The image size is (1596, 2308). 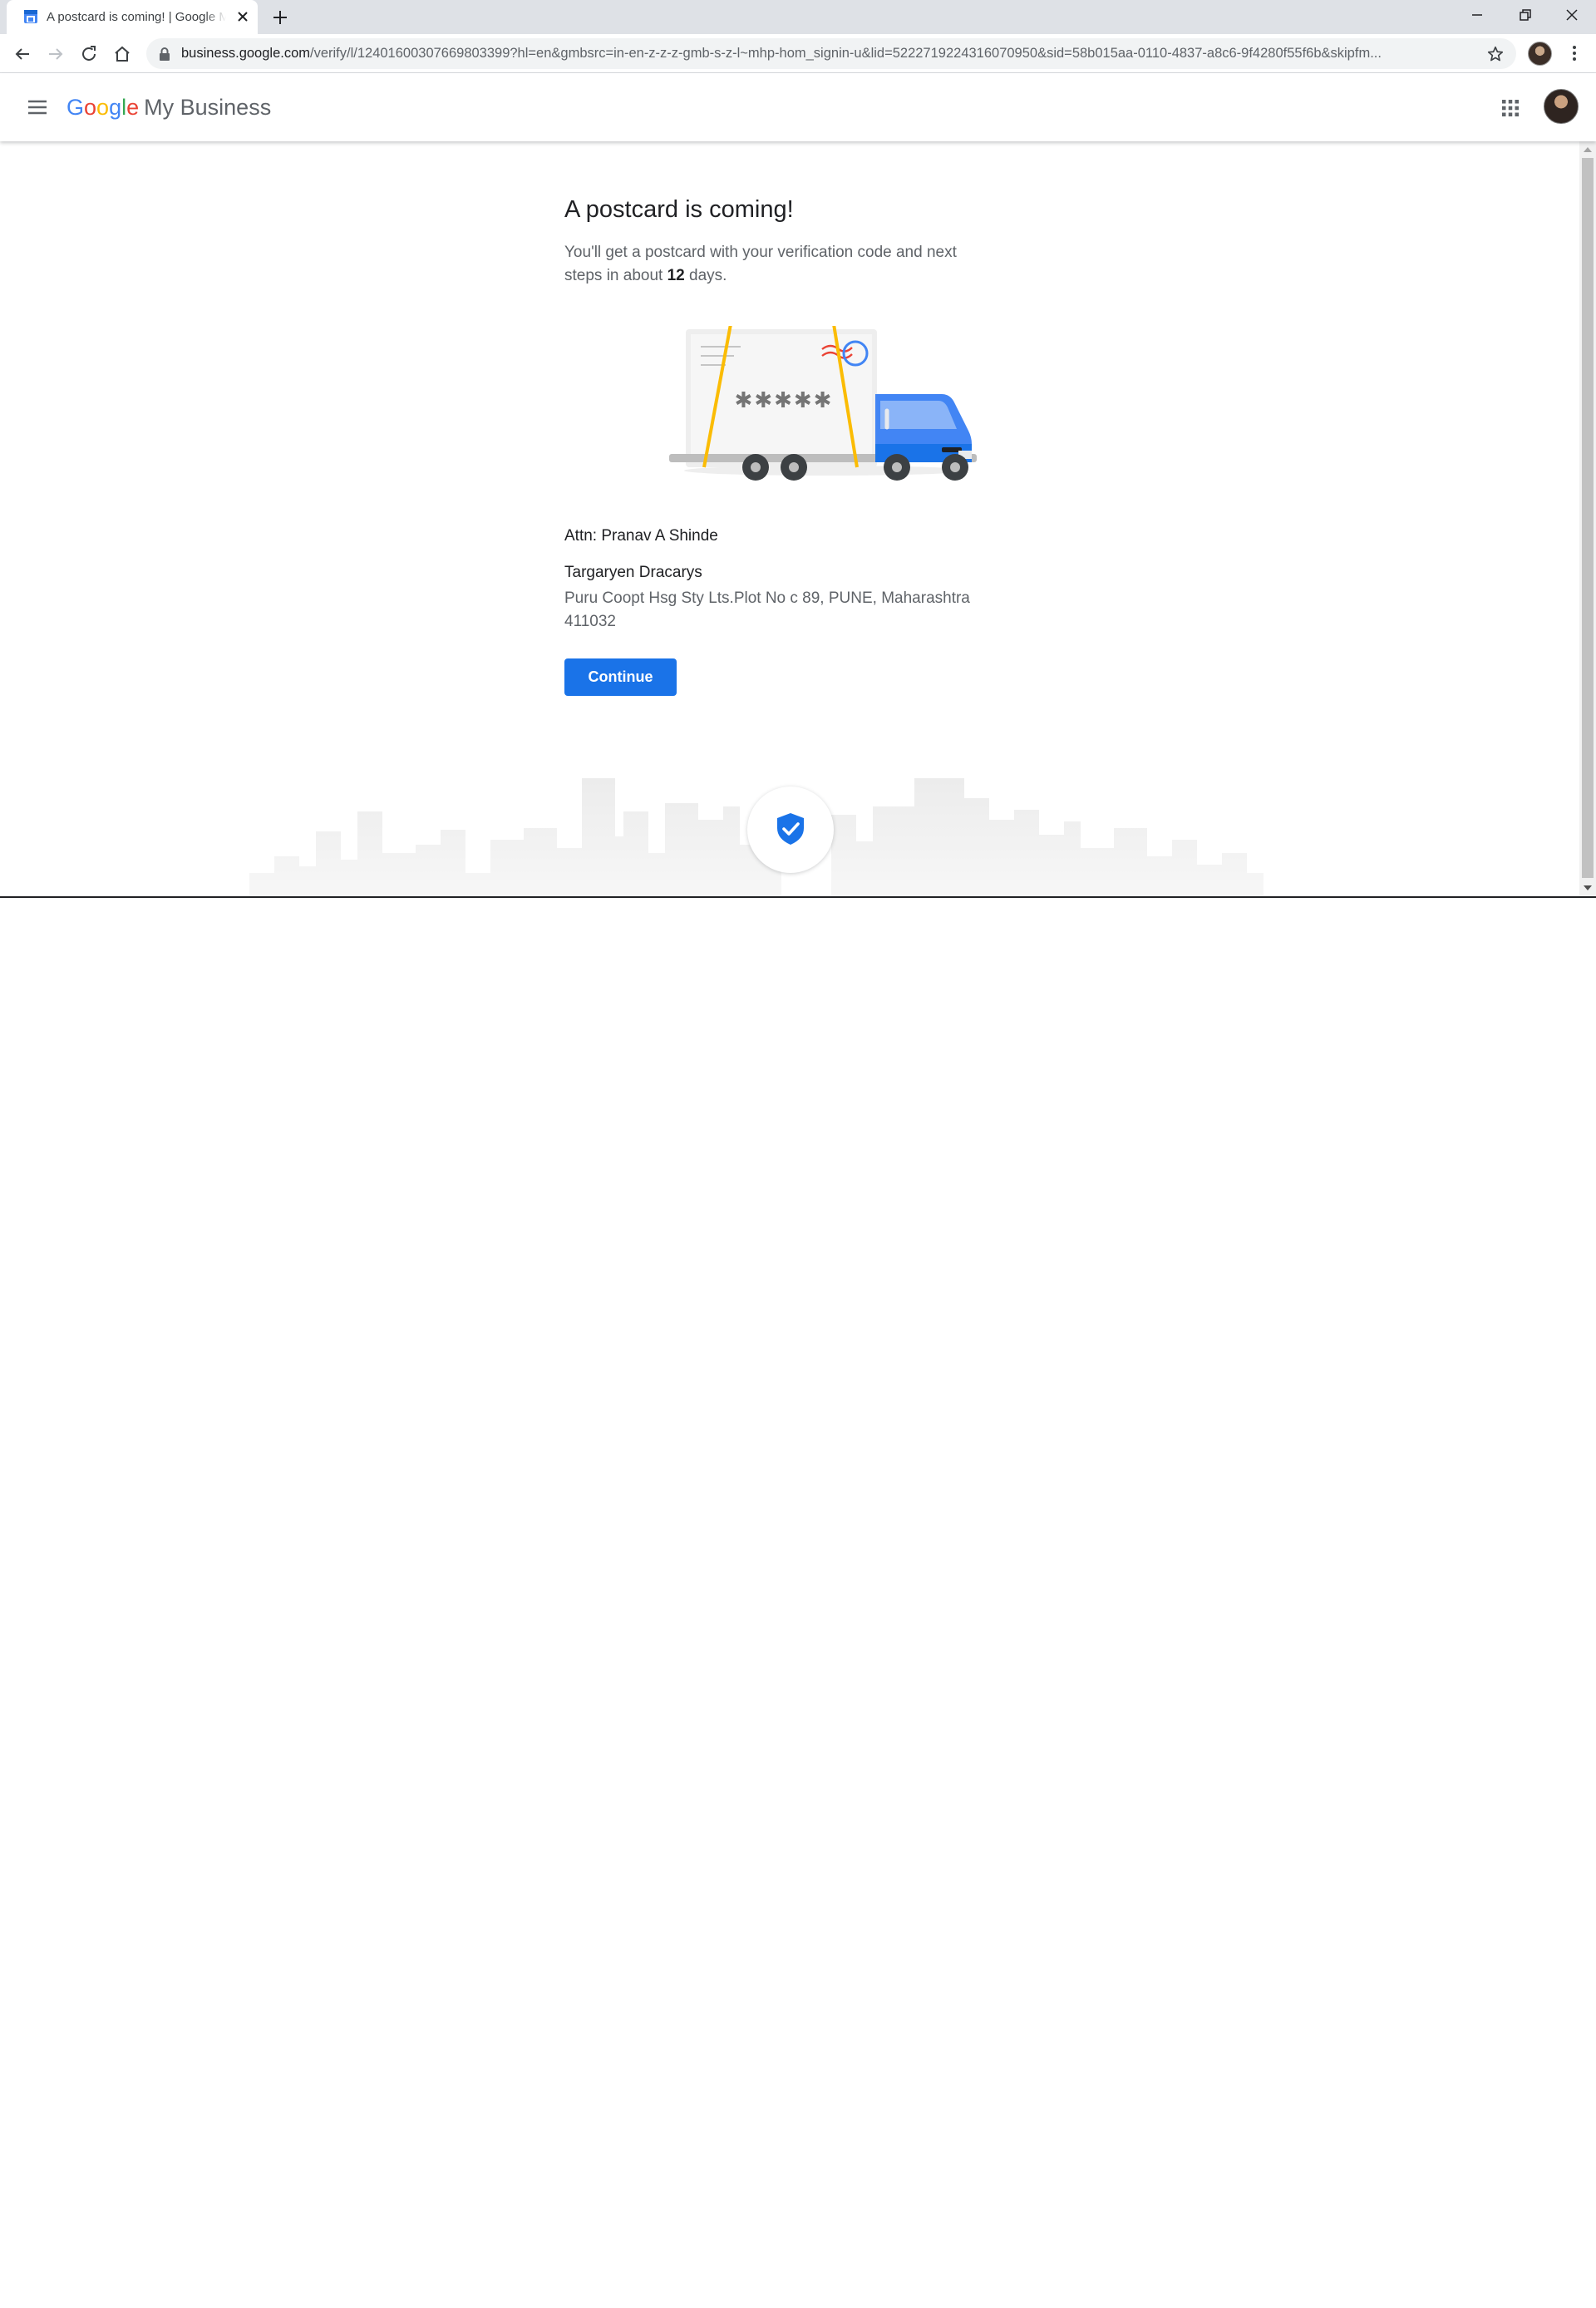 I want to click on home-icon, so click(x=122, y=54).